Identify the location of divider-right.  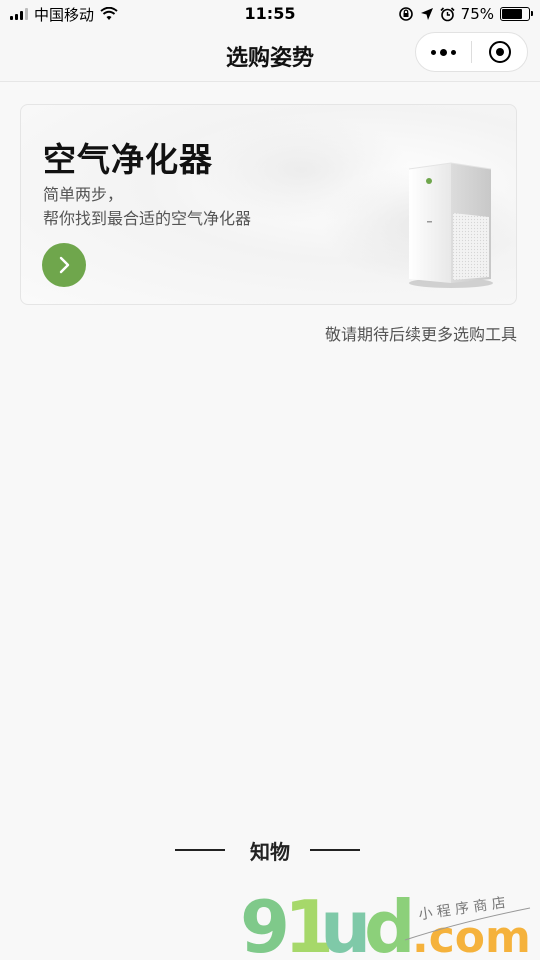
(335, 850).